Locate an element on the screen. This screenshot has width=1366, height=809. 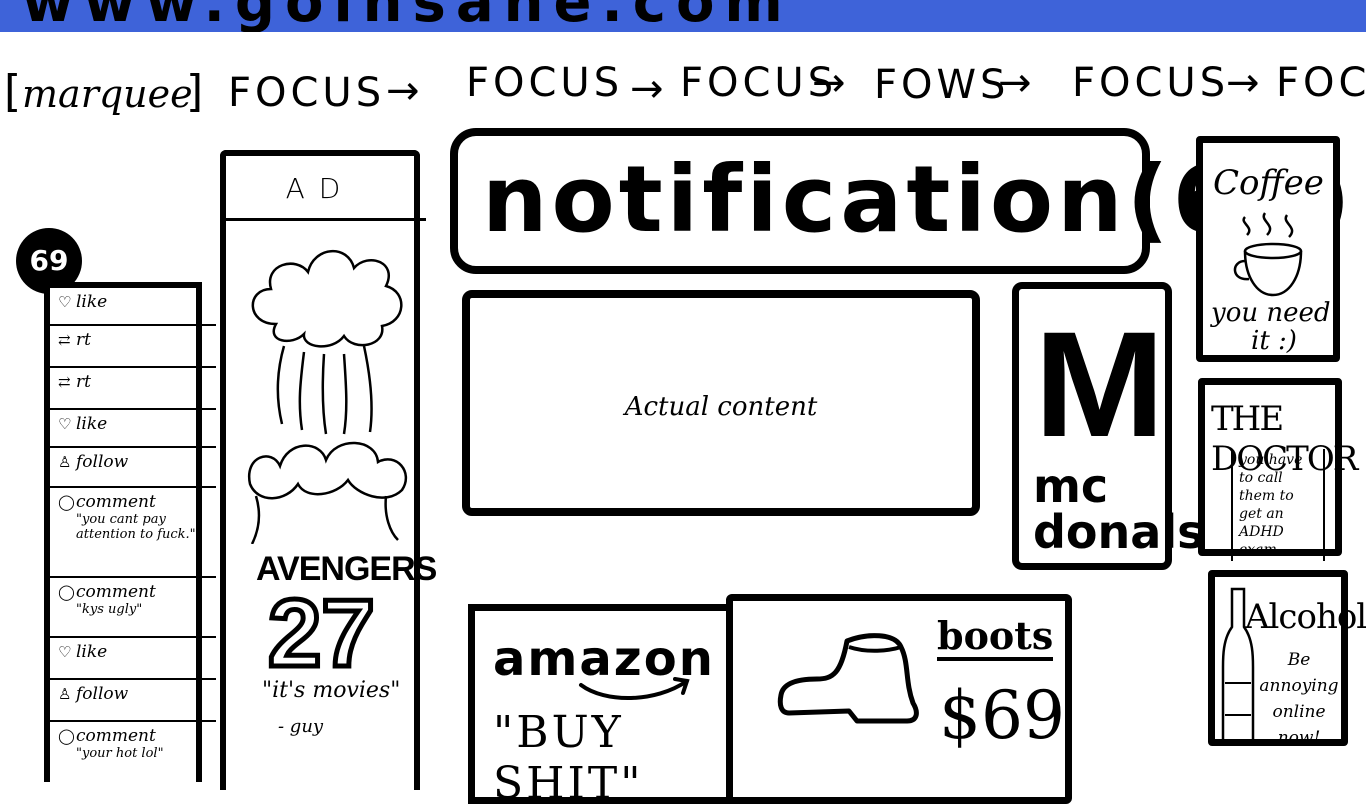
mcdonalds-logo: M is located at coordinates (1099, 384).